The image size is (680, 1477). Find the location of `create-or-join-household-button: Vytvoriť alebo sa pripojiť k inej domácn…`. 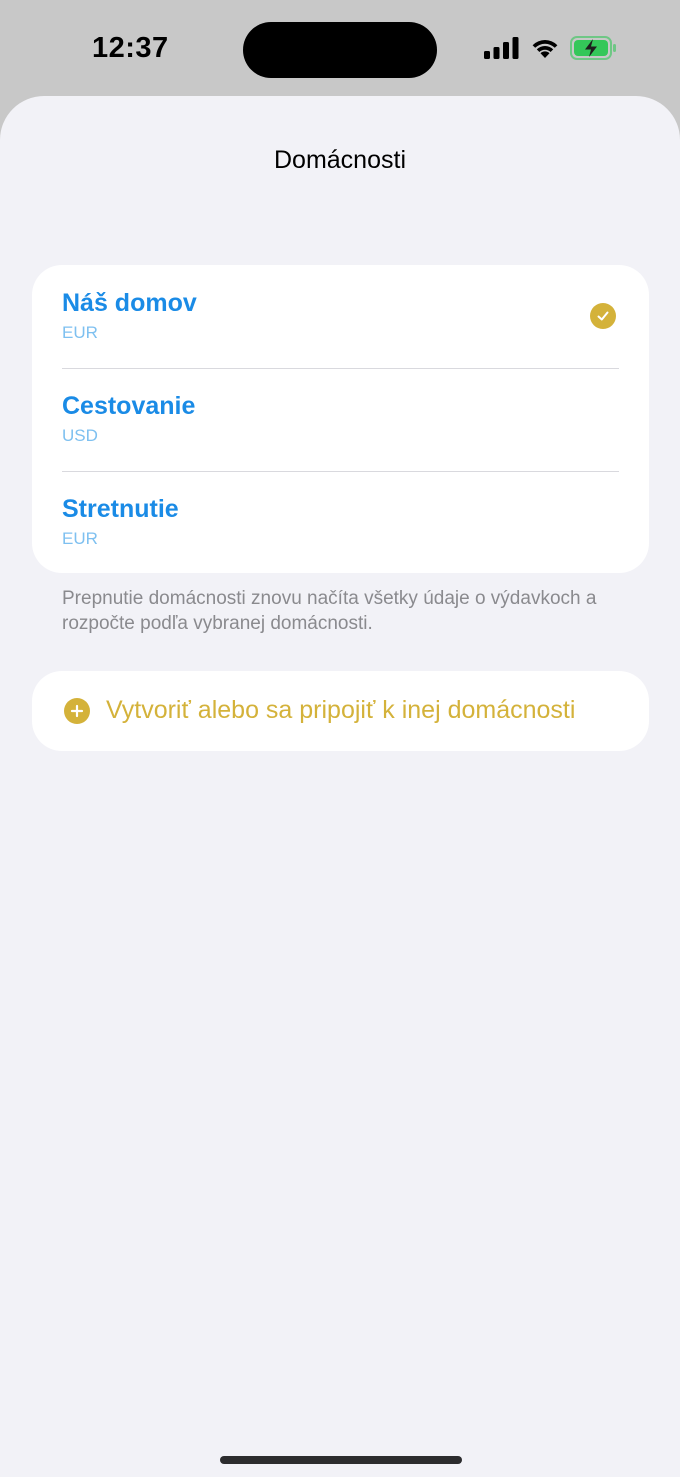

create-or-join-household-button: Vytvoriť alebo sa pripojiť k inej domácn… is located at coordinates (340, 711).